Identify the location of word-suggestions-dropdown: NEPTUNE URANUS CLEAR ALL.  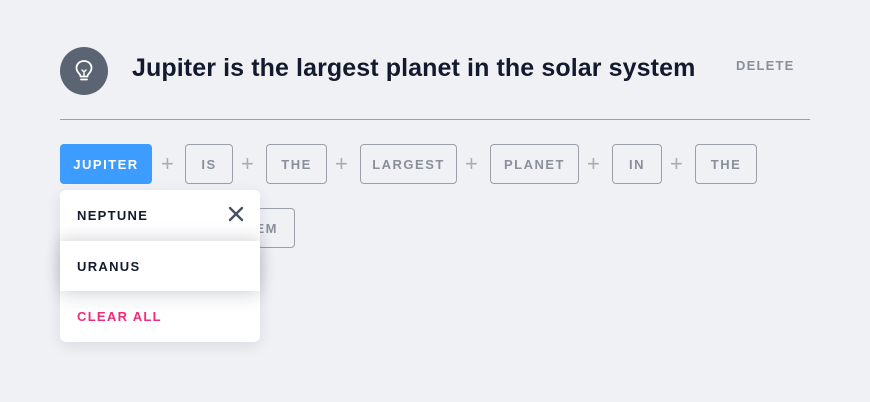
(160, 266).